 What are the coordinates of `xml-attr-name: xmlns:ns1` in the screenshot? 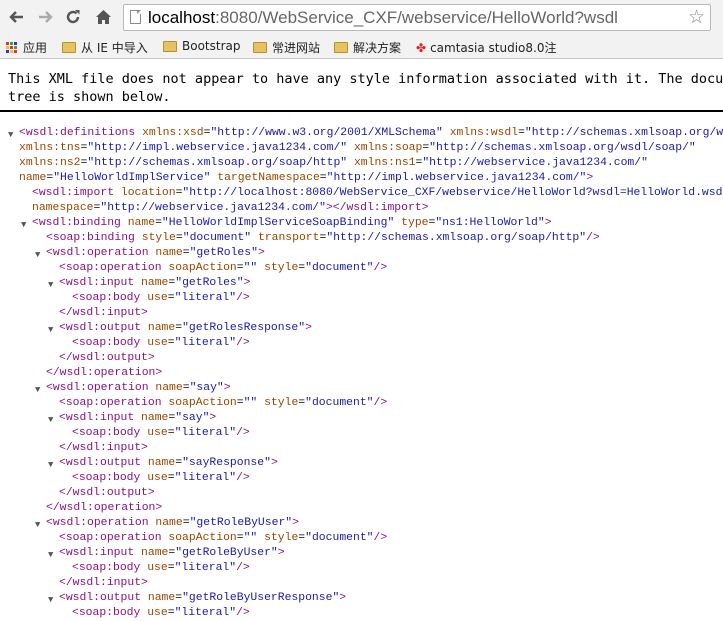 It's located at (384, 163).